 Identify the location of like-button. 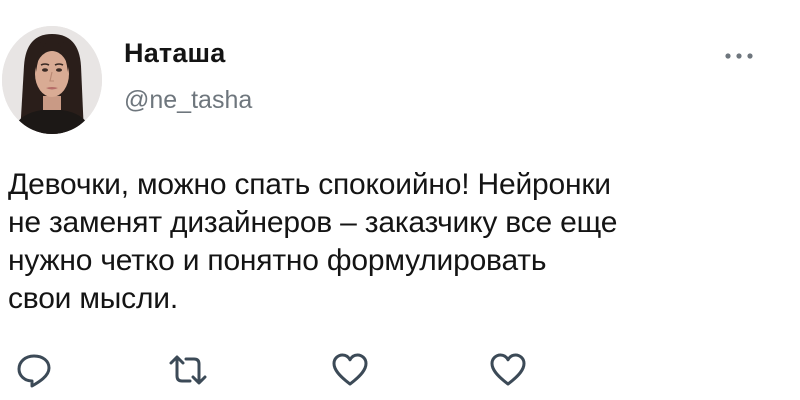
(350, 370).